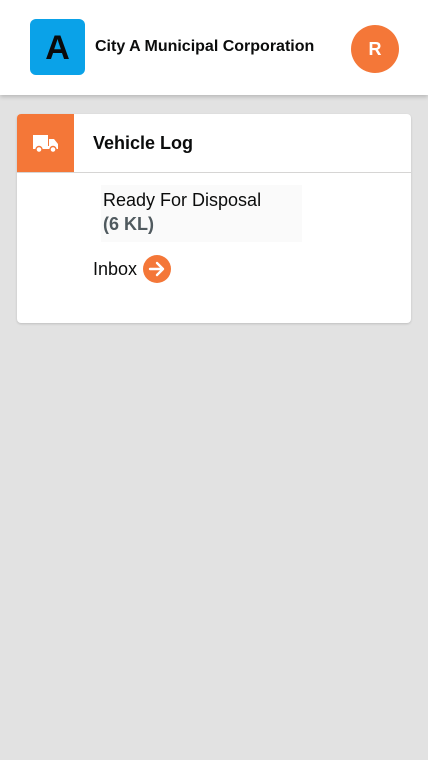  I want to click on card-title: Vehicle Log, so click(143, 143).